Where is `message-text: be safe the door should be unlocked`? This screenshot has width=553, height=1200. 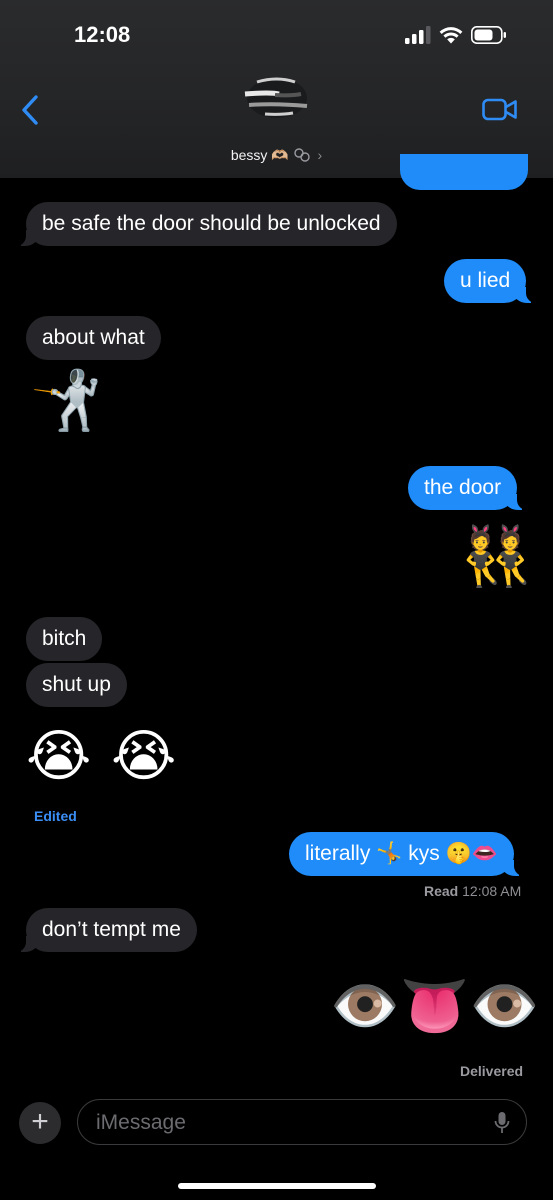
message-text: be safe the door should be unlocked is located at coordinates (211, 223).